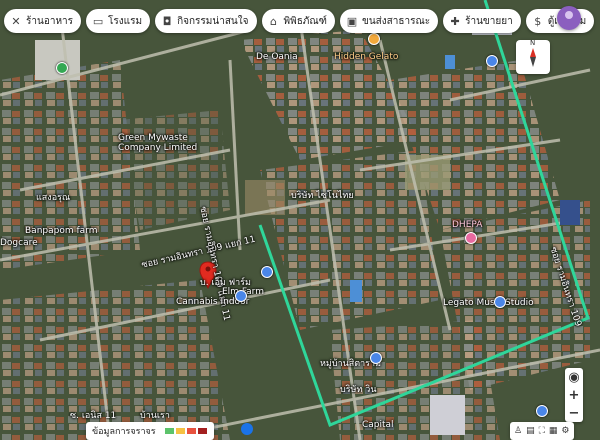  What do you see at coordinates (455, 21) in the screenshot?
I see `pharmacy-icon: ✚` at bounding box center [455, 21].